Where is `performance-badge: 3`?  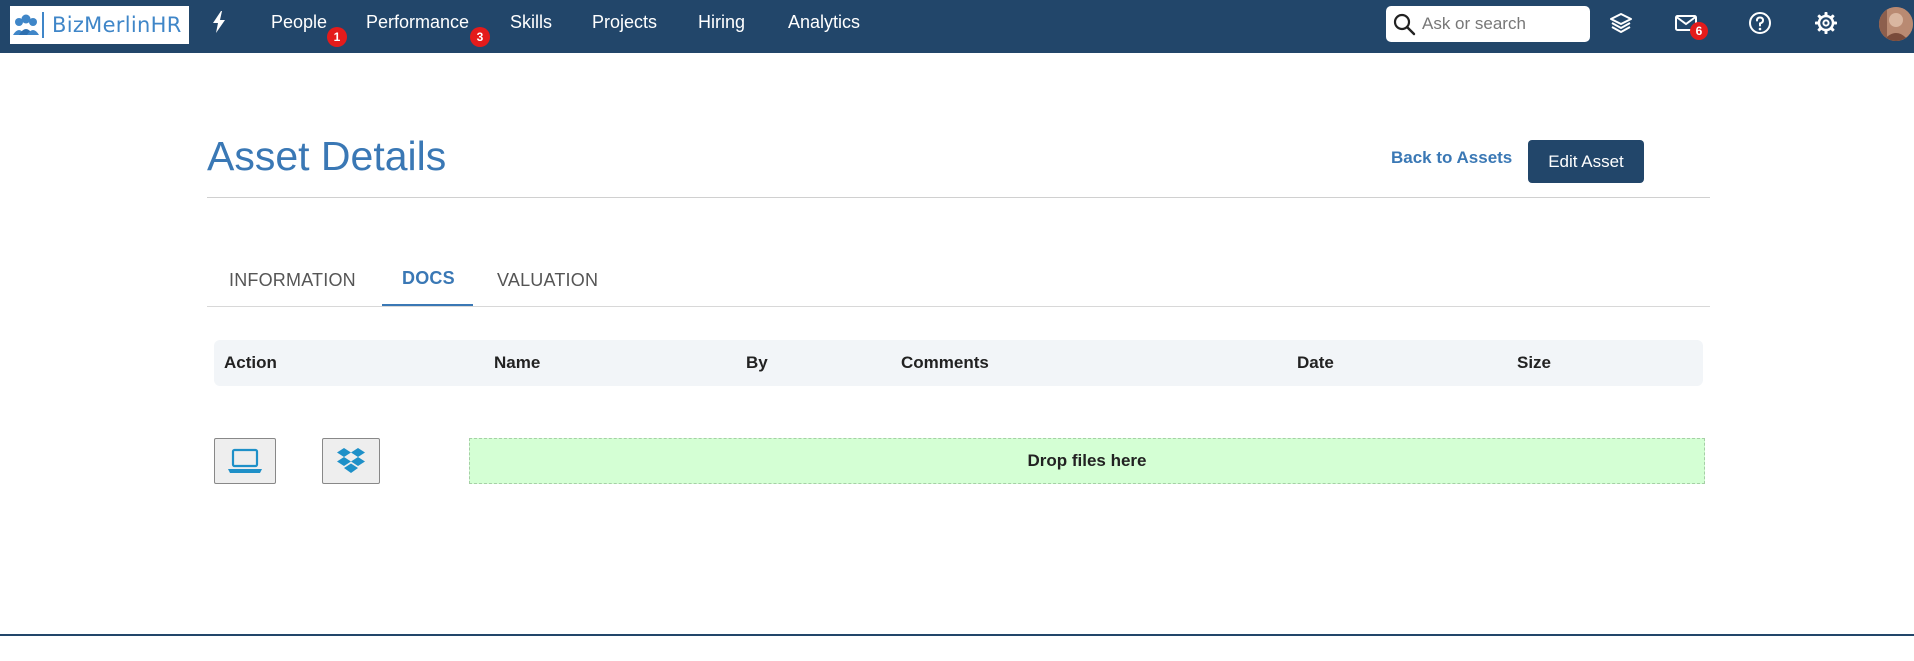 performance-badge: 3 is located at coordinates (480, 37).